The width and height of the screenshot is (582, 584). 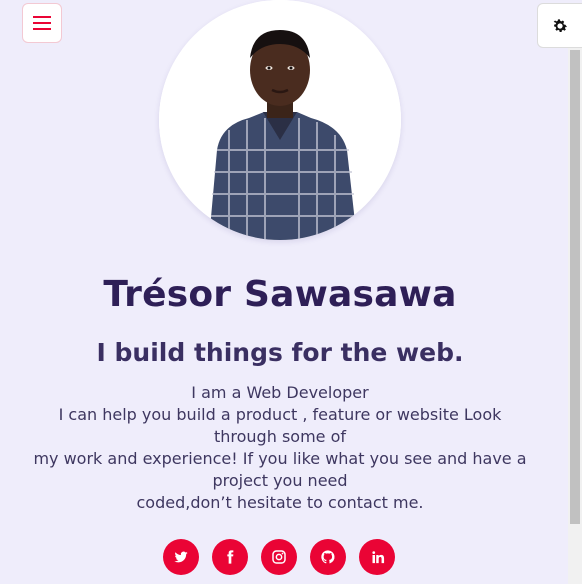 I want to click on twitter-icon, so click(x=181, y=557).